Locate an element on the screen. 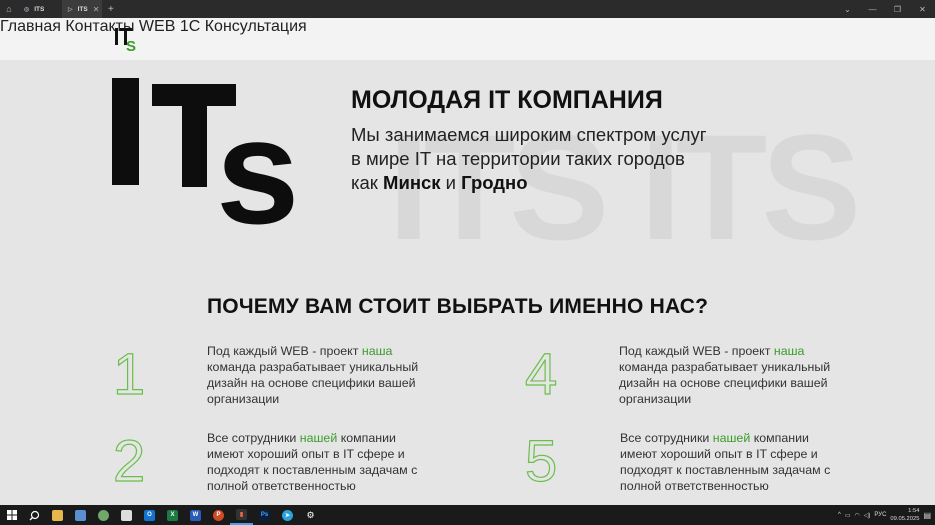 The height and width of the screenshot is (525, 935). nav-1c: 1C is located at coordinates (190, 26).